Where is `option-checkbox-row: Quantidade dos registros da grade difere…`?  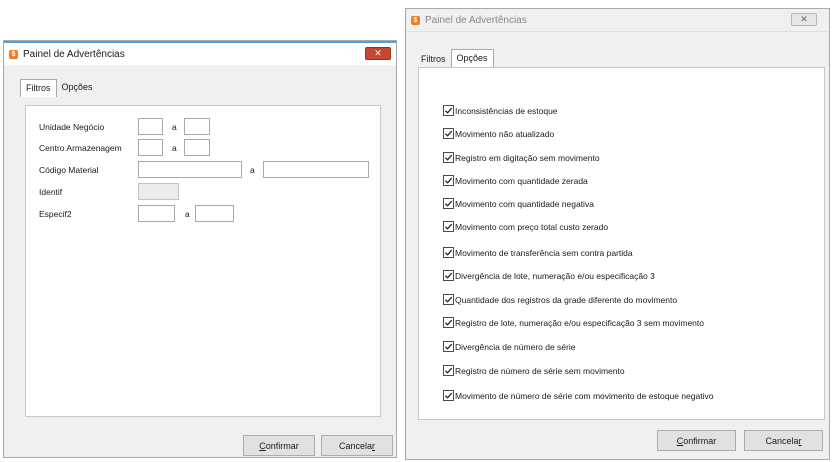 option-checkbox-row: Quantidade dos registros da grade difere… is located at coordinates (560, 299).